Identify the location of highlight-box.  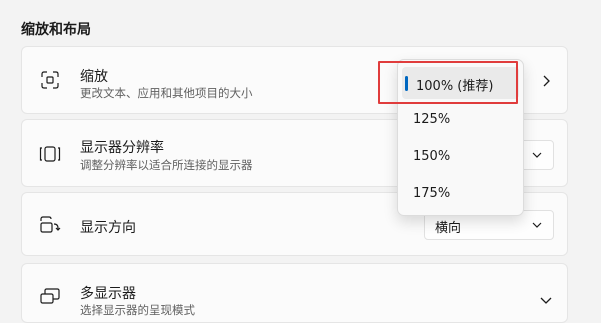
(448, 82).